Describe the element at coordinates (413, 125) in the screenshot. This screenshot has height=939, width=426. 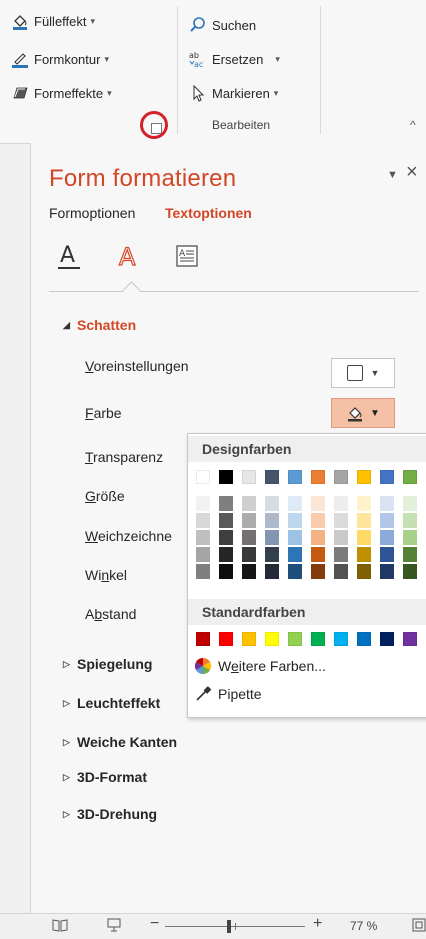
I see `collapse-ribbon-icon: ^` at that location.